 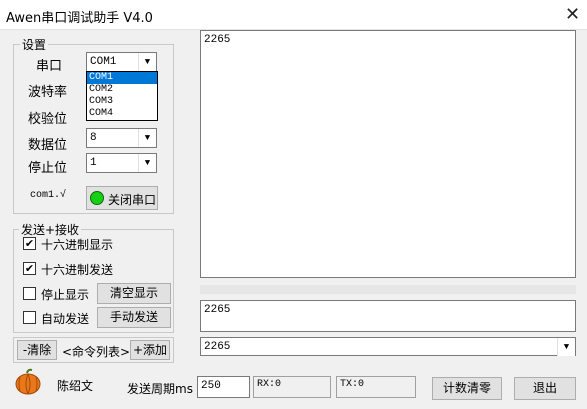 I want to click on clear-count-button: 计数清零, so click(x=467, y=388).